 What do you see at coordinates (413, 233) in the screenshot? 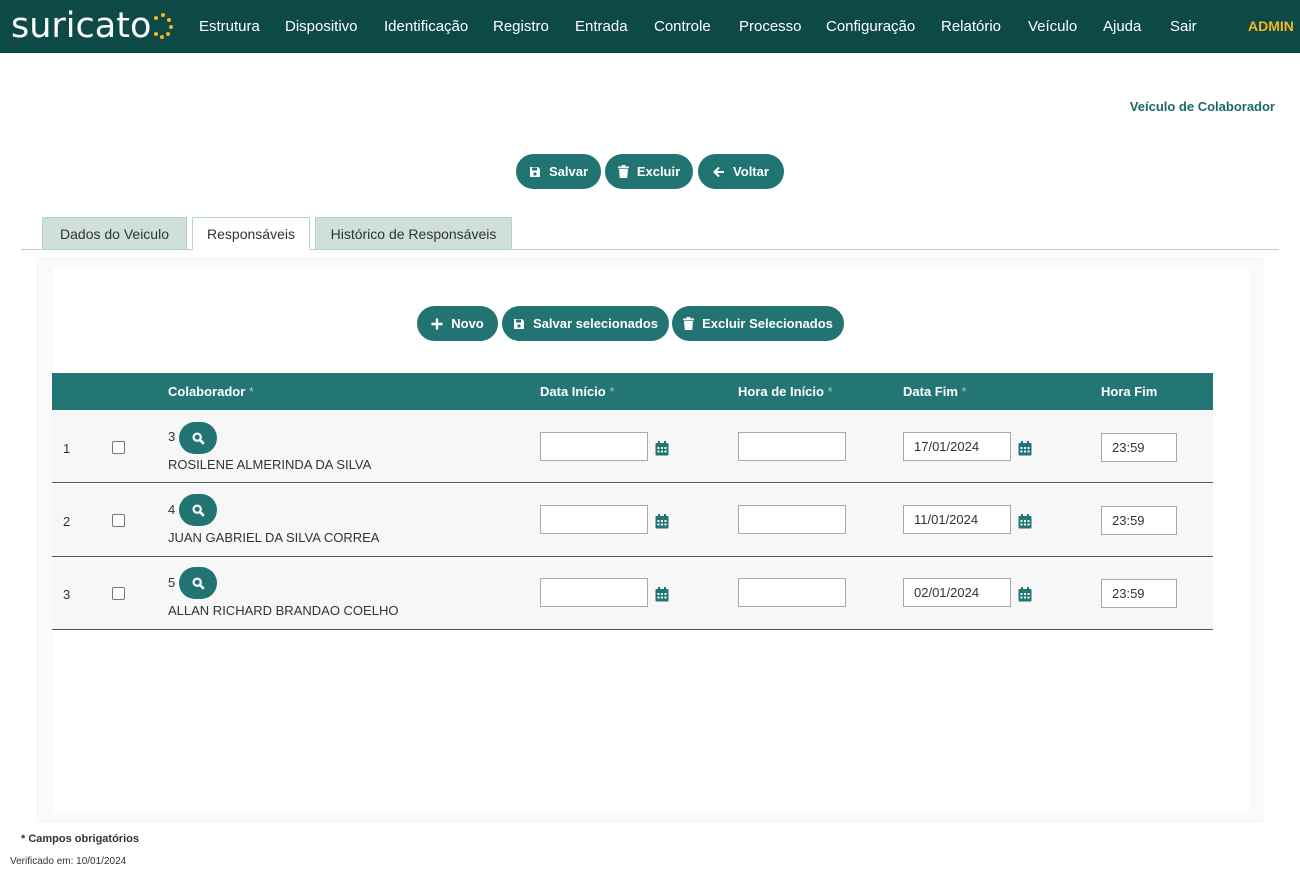
I see `tab-historico-de-responsaveis: Histórico de Responsáveis` at bounding box center [413, 233].